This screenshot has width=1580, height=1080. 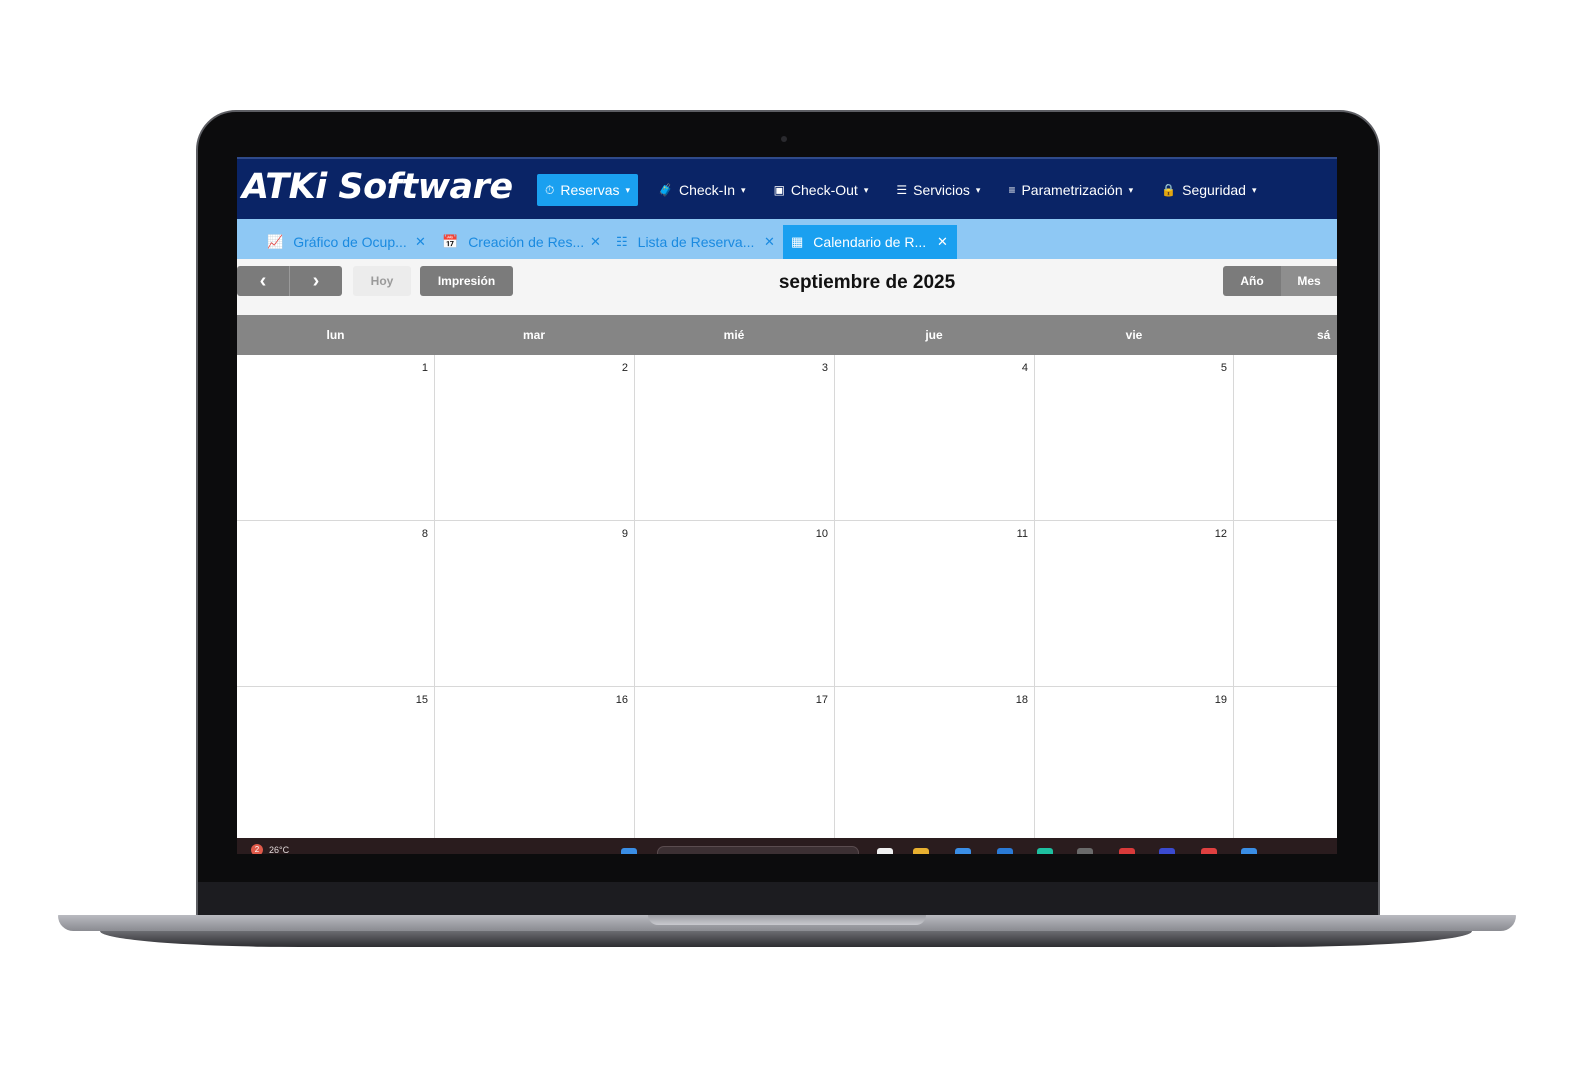 What do you see at coordinates (1022, 534) in the screenshot?
I see `day-number: 11` at bounding box center [1022, 534].